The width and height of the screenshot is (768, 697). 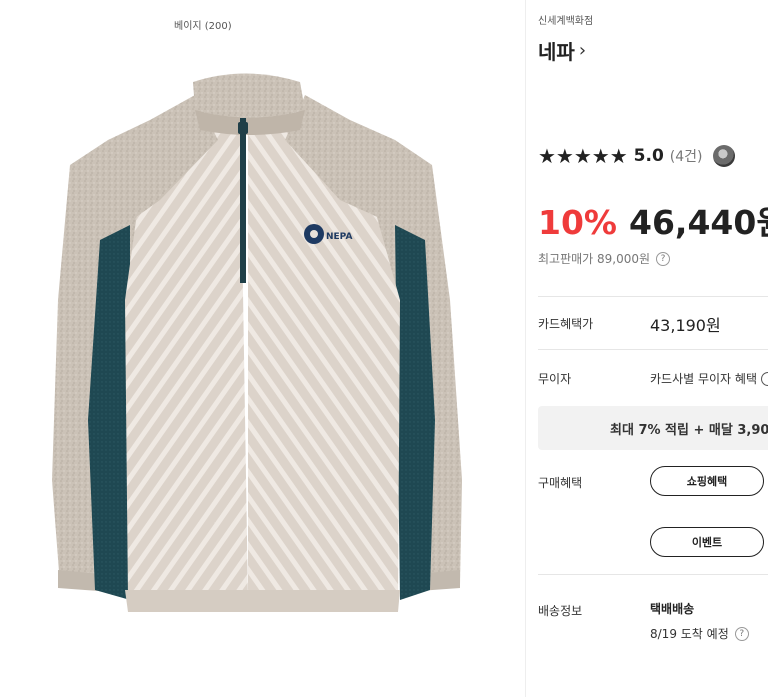 What do you see at coordinates (685, 325) in the screenshot?
I see `card-benefit-price: 43,190원` at bounding box center [685, 325].